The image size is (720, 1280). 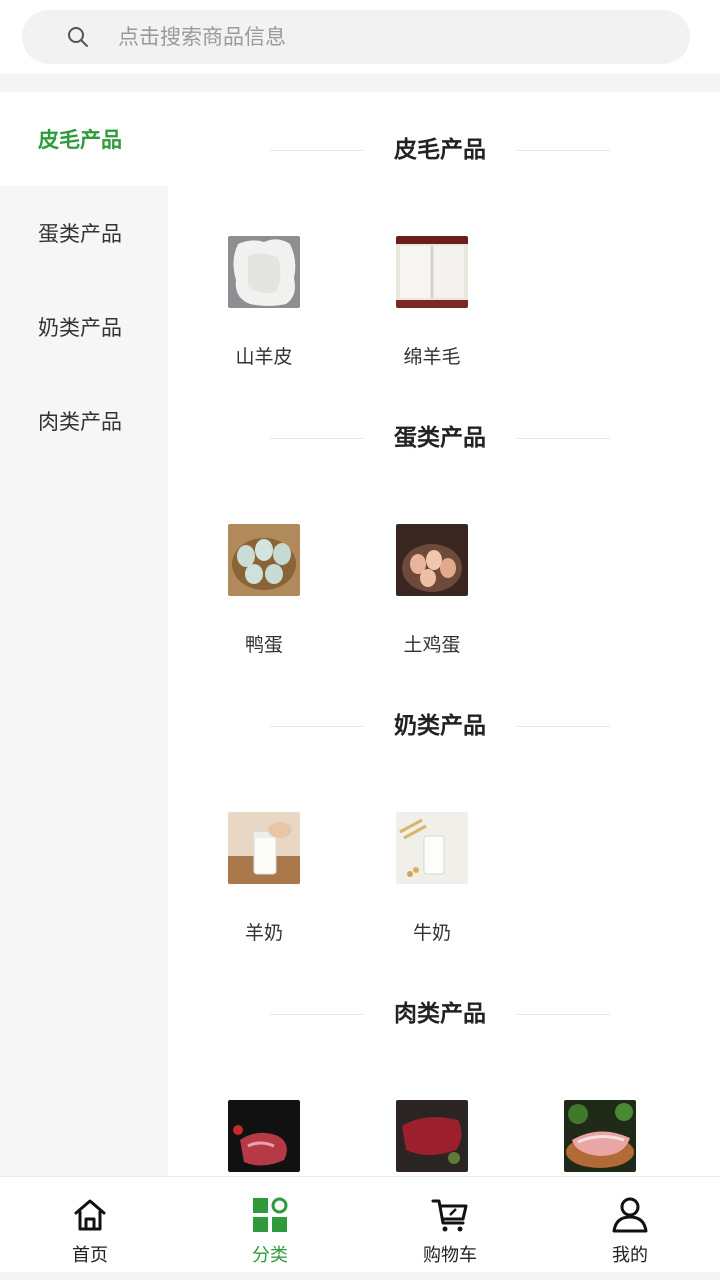 What do you see at coordinates (78, 37) in the screenshot?
I see `search-icon` at bounding box center [78, 37].